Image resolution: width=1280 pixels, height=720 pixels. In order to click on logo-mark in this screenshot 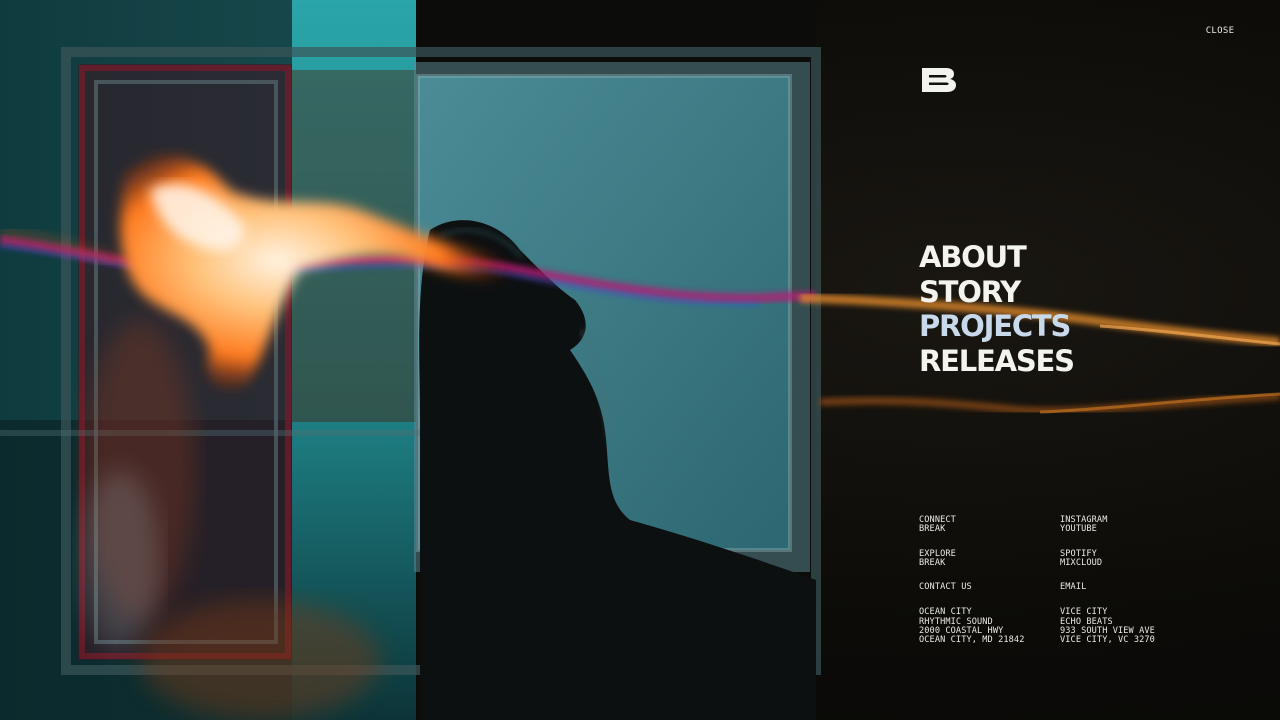, I will do `click(939, 80)`.